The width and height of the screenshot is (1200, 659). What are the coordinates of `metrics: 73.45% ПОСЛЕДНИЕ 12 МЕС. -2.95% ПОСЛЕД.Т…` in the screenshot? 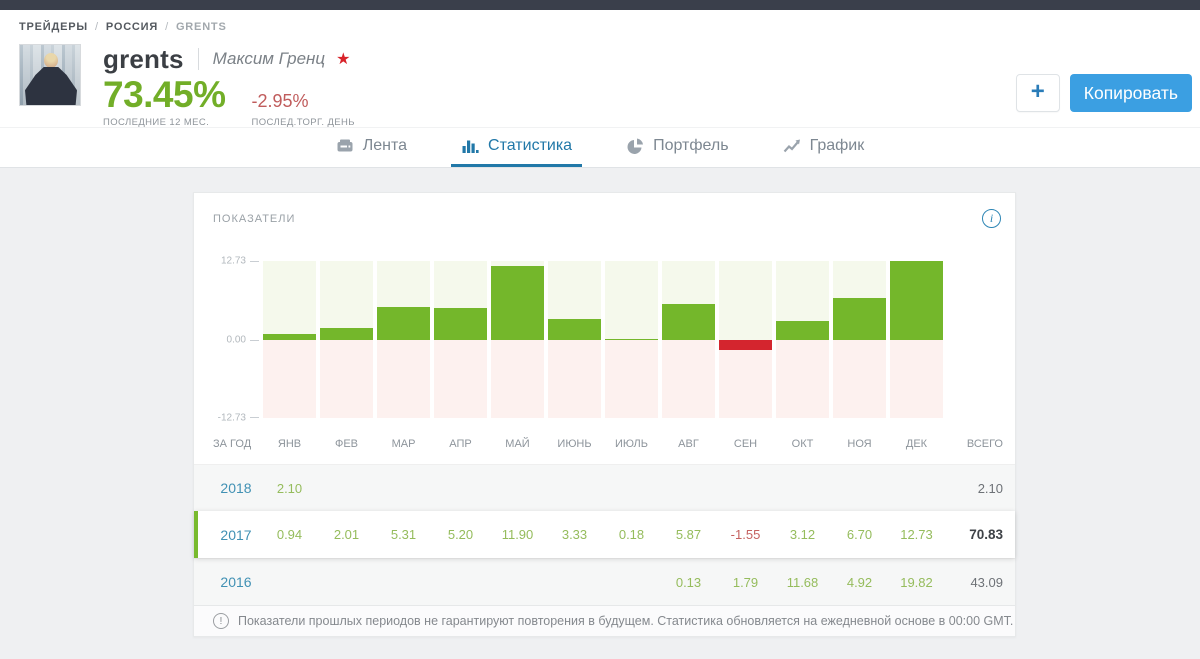 It's located at (229, 102).